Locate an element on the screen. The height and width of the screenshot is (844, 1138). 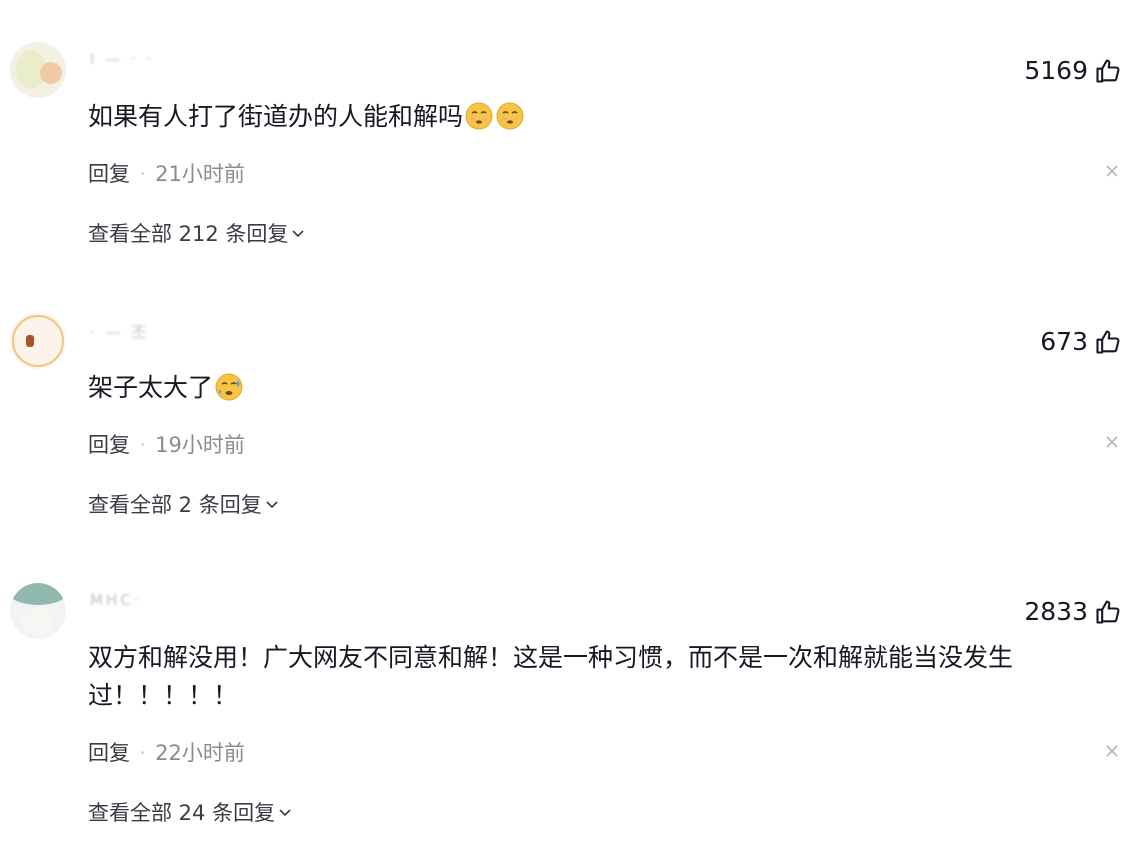
view-replies-button: 查看全部 24 条回复 is located at coordinates (190, 812).